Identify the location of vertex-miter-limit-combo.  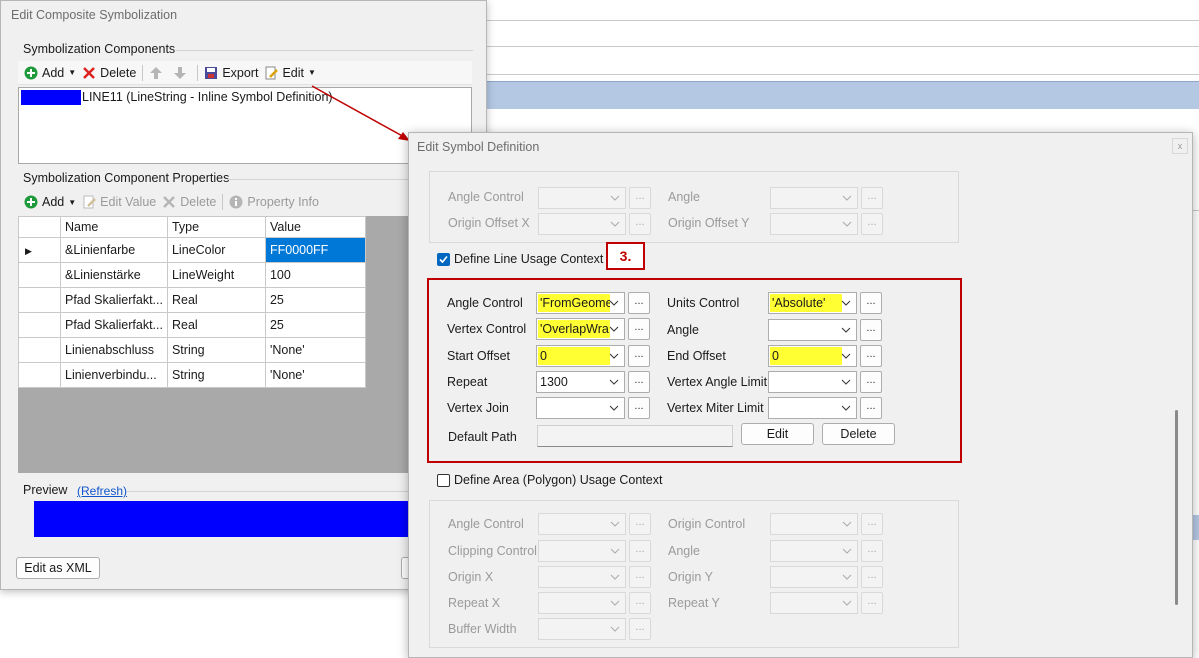
(812, 408).